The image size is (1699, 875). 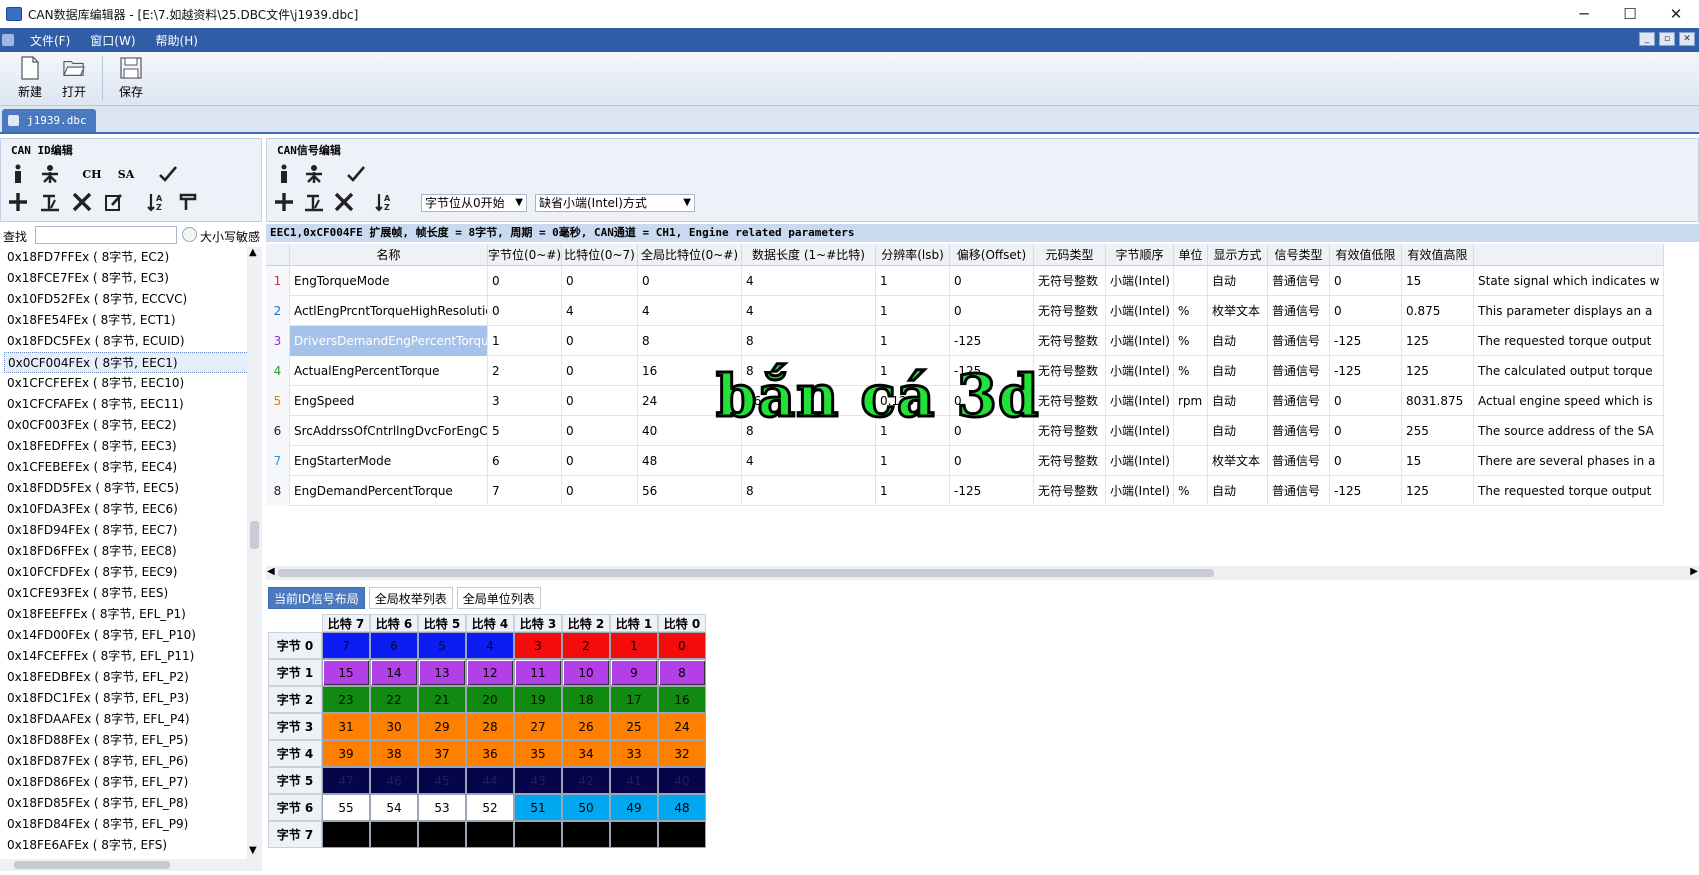 What do you see at coordinates (126, 593) in the screenshot?
I see `id-list-item: 0x1CFE93FEx ( 8字节, EES)` at bounding box center [126, 593].